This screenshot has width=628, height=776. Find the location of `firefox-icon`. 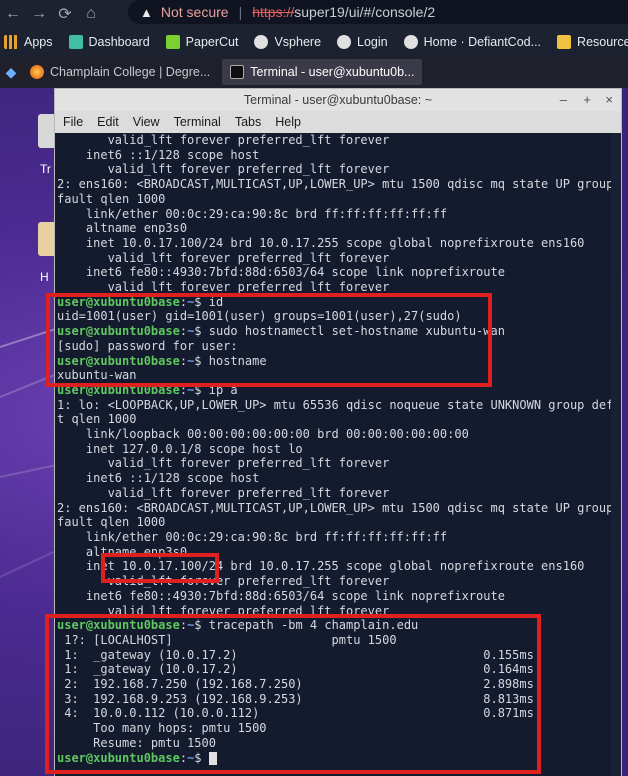

firefox-icon is located at coordinates (37, 72).